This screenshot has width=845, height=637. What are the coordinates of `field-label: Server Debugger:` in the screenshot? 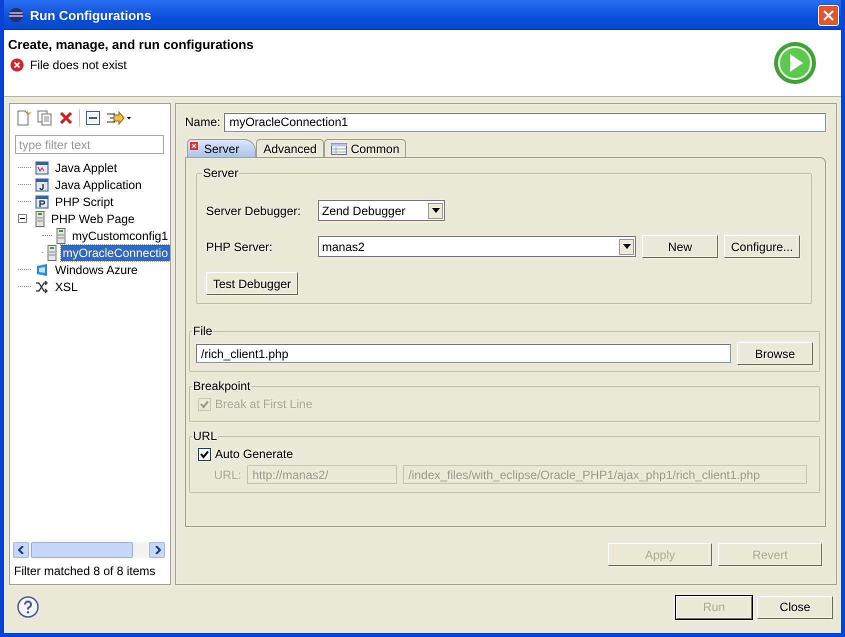 It's located at (254, 211).